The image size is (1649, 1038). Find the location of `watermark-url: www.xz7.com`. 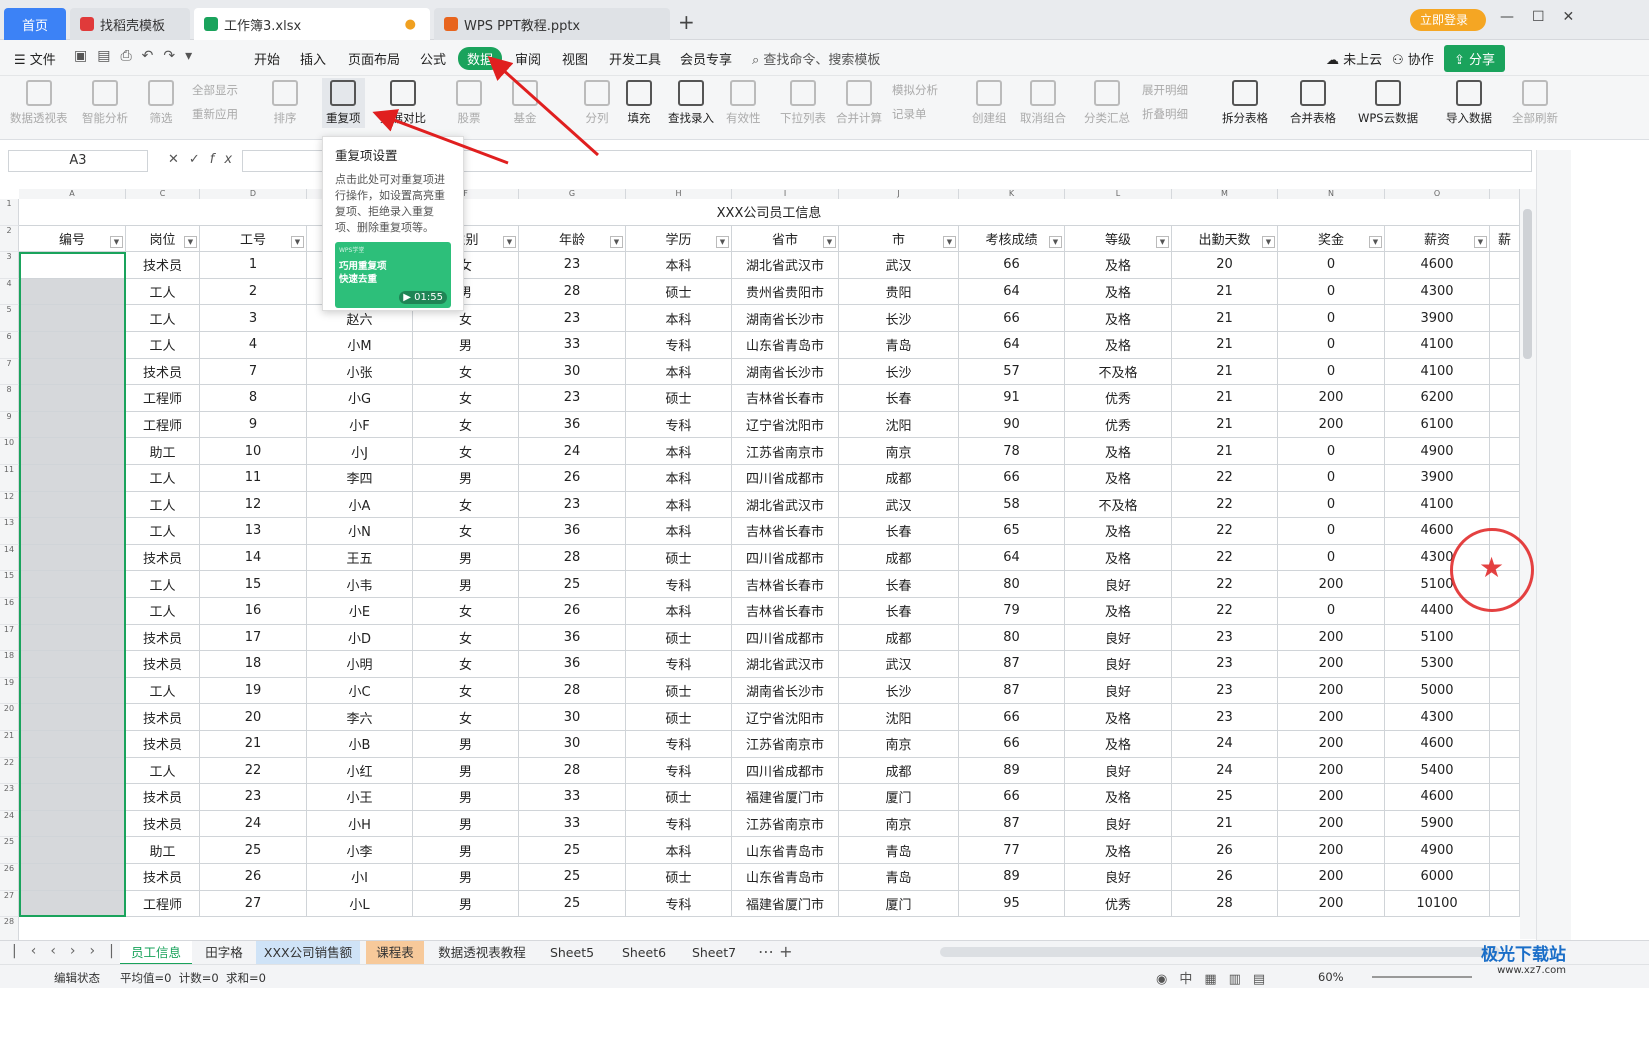

watermark-url: www.xz7.com is located at coordinates (1531, 970).